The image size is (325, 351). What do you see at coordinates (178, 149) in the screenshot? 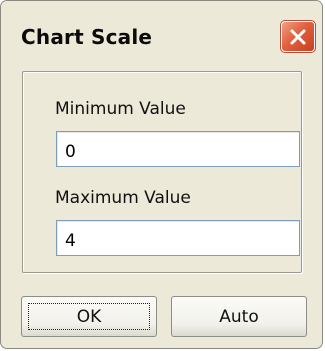
I see `minimum-value-input` at bounding box center [178, 149].